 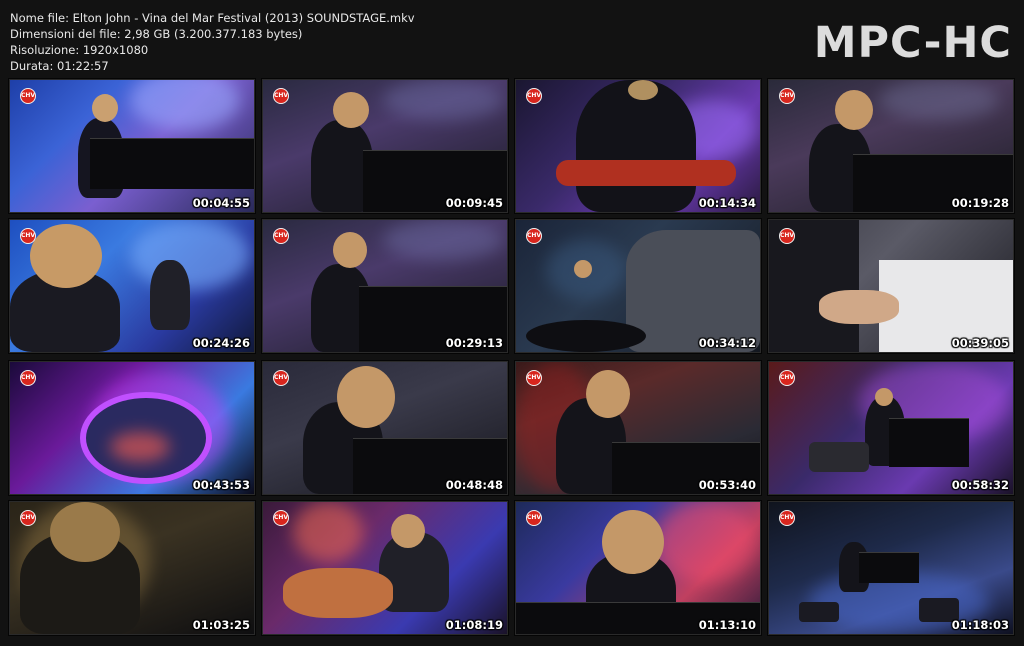 I want to click on thumbnail-timestamp: 00:09:45, so click(x=474, y=203).